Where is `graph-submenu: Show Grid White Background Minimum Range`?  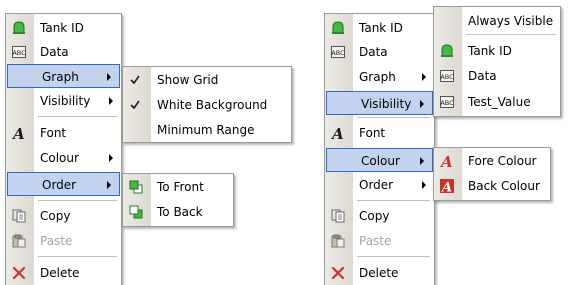 graph-submenu: Show Grid White Background Minimum Range is located at coordinates (207, 104).